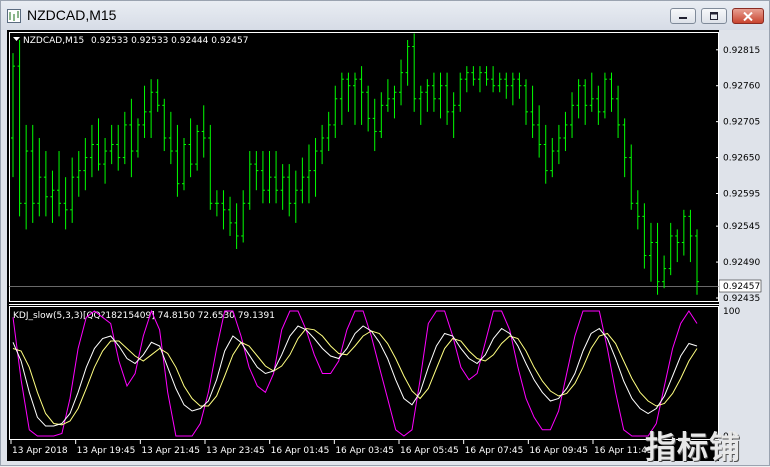 The image size is (770, 467). Describe the element at coordinates (741, 299) in the screenshot. I see `price-tick-label: 0.92435` at that location.